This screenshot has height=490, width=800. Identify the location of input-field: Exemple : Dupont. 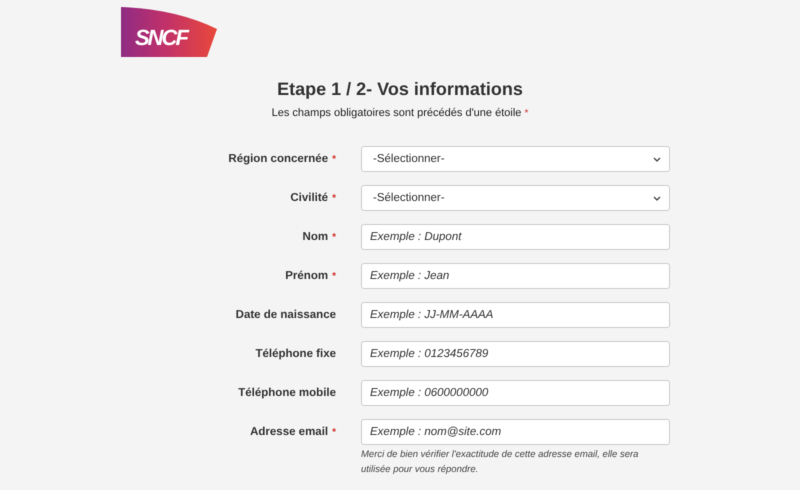
(515, 237).